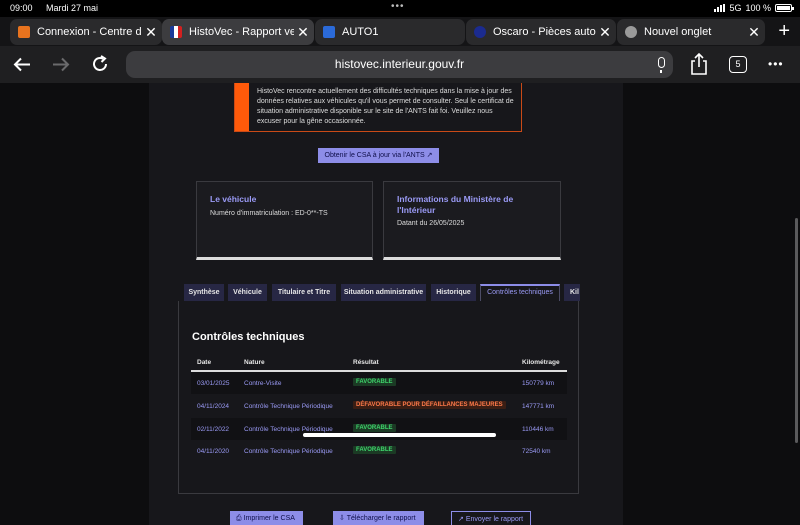 The width and height of the screenshot is (800, 525). What do you see at coordinates (390, 32) in the screenshot?
I see `tab-auto1: AUTO1` at bounding box center [390, 32].